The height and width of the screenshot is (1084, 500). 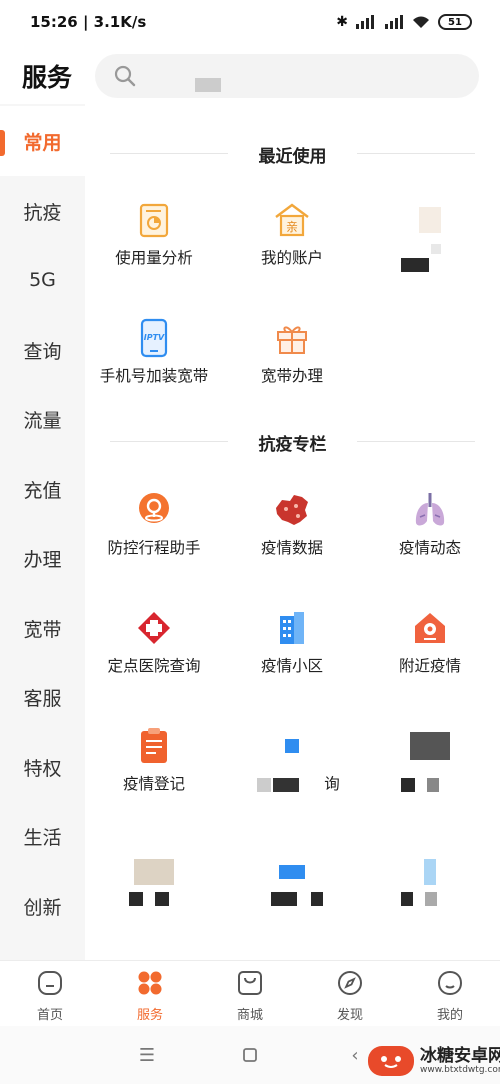 What do you see at coordinates (154, 258) in the screenshot?
I see `service-label: 使用量分析` at bounding box center [154, 258].